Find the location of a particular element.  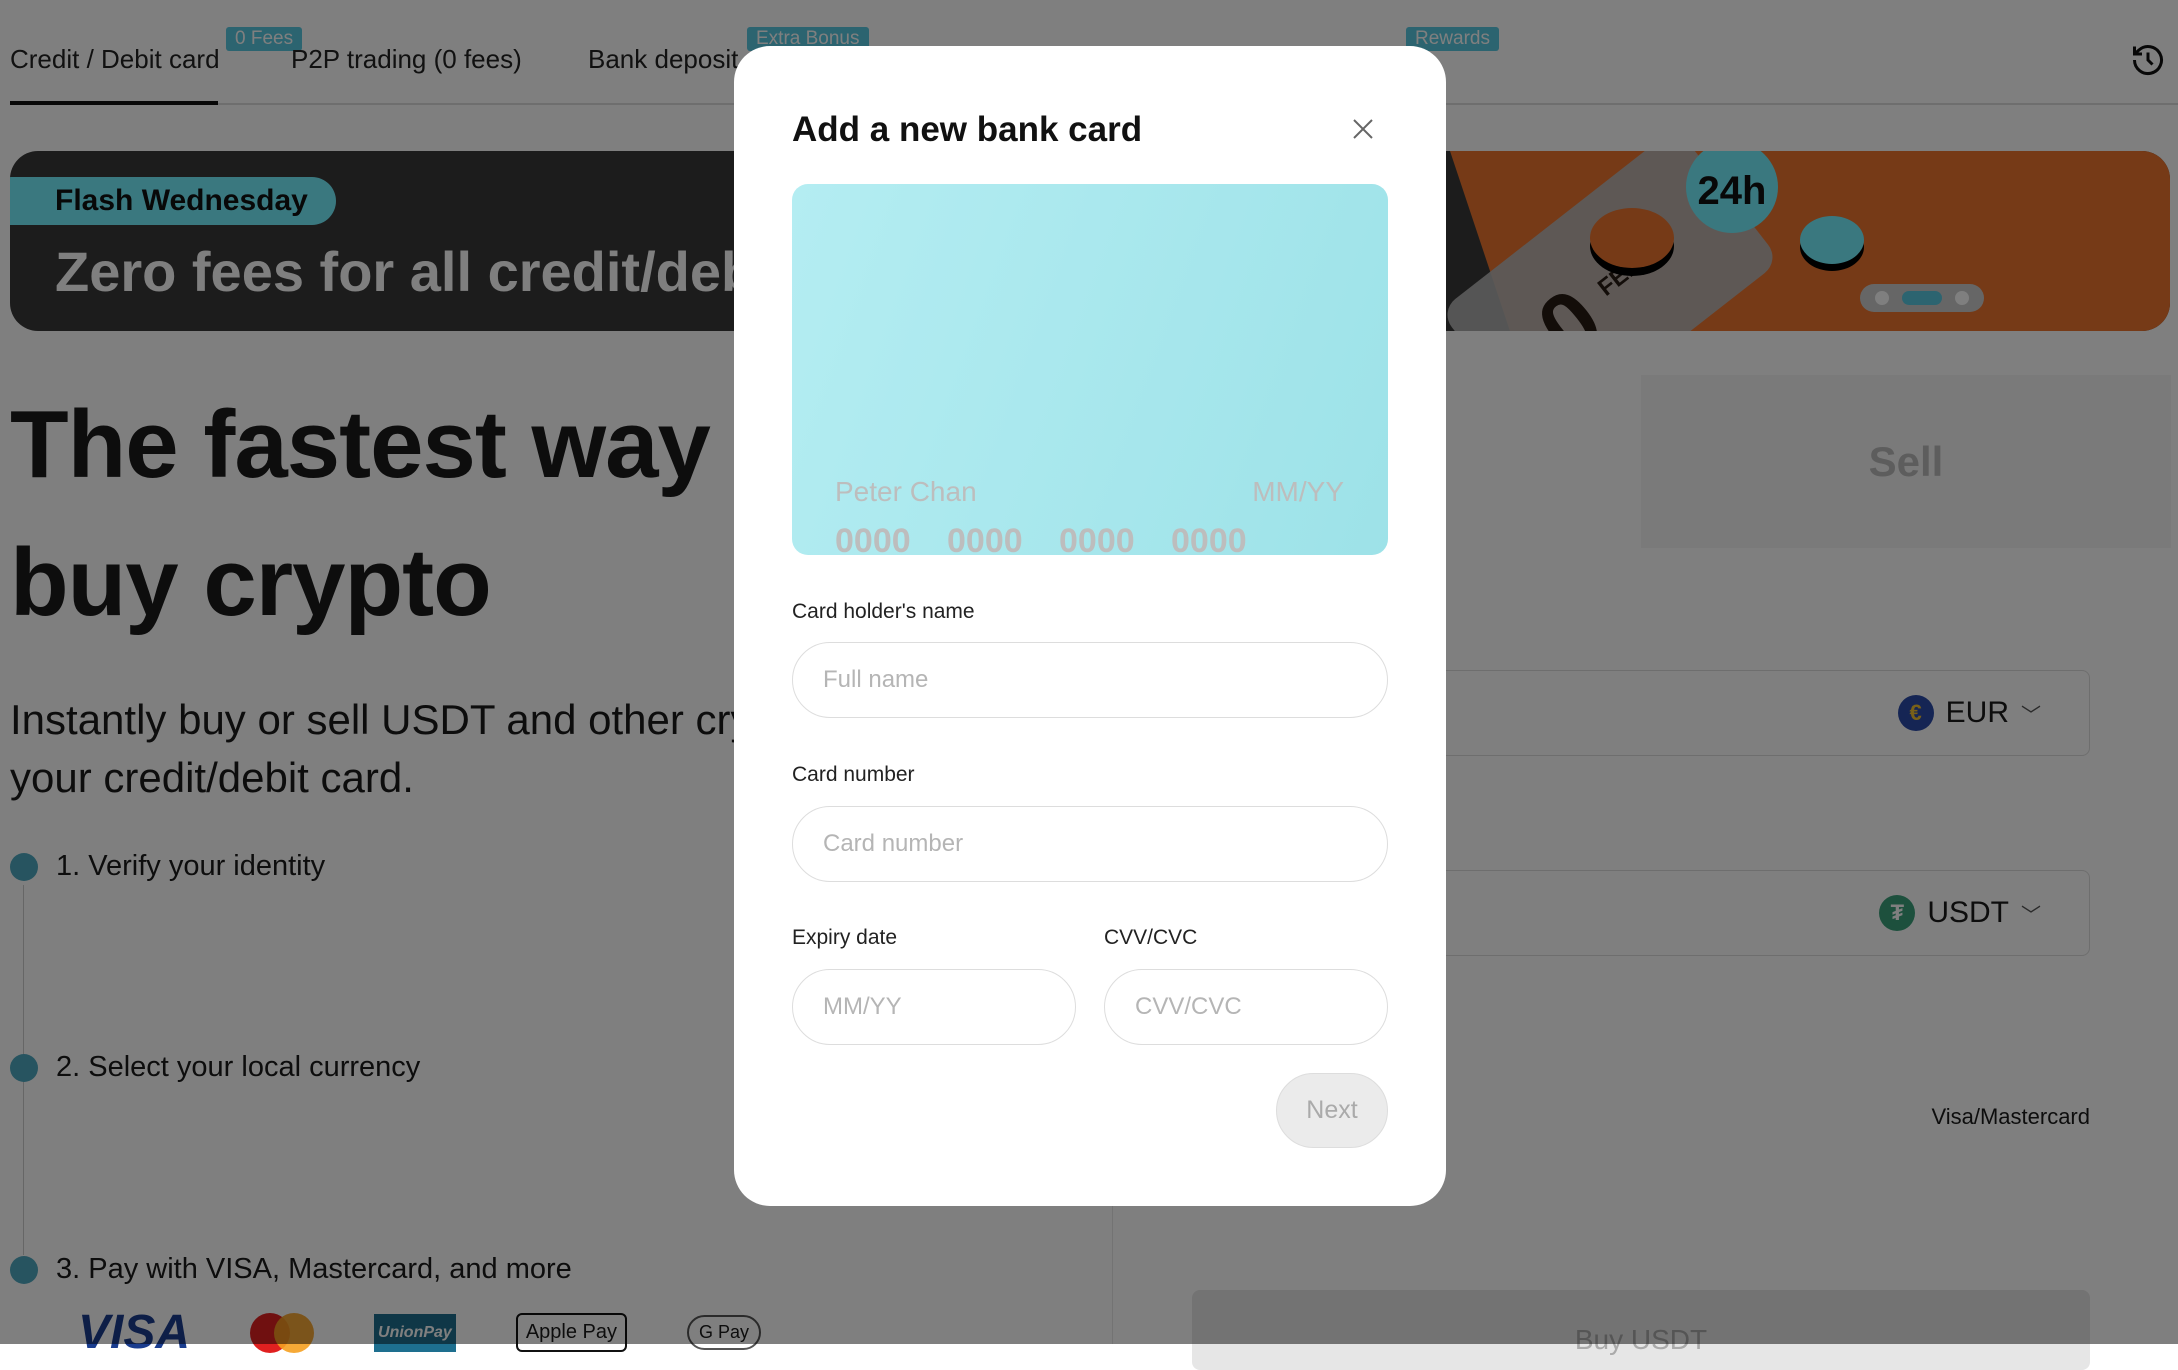

card-preview: 0000 0000 0000 0000 Peter Chan MM/YY is located at coordinates (1090, 372).